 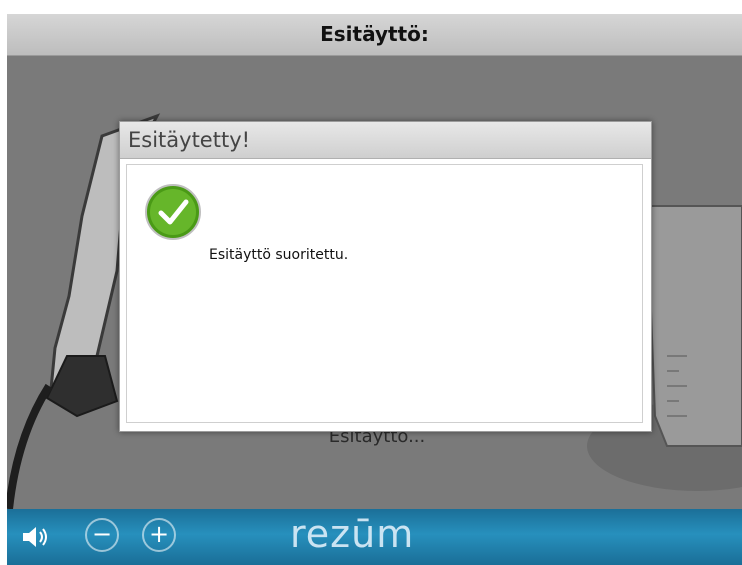 What do you see at coordinates (173, 212) in the screenshot?
I see `success-check-icon` at bounding box center [173, 212].